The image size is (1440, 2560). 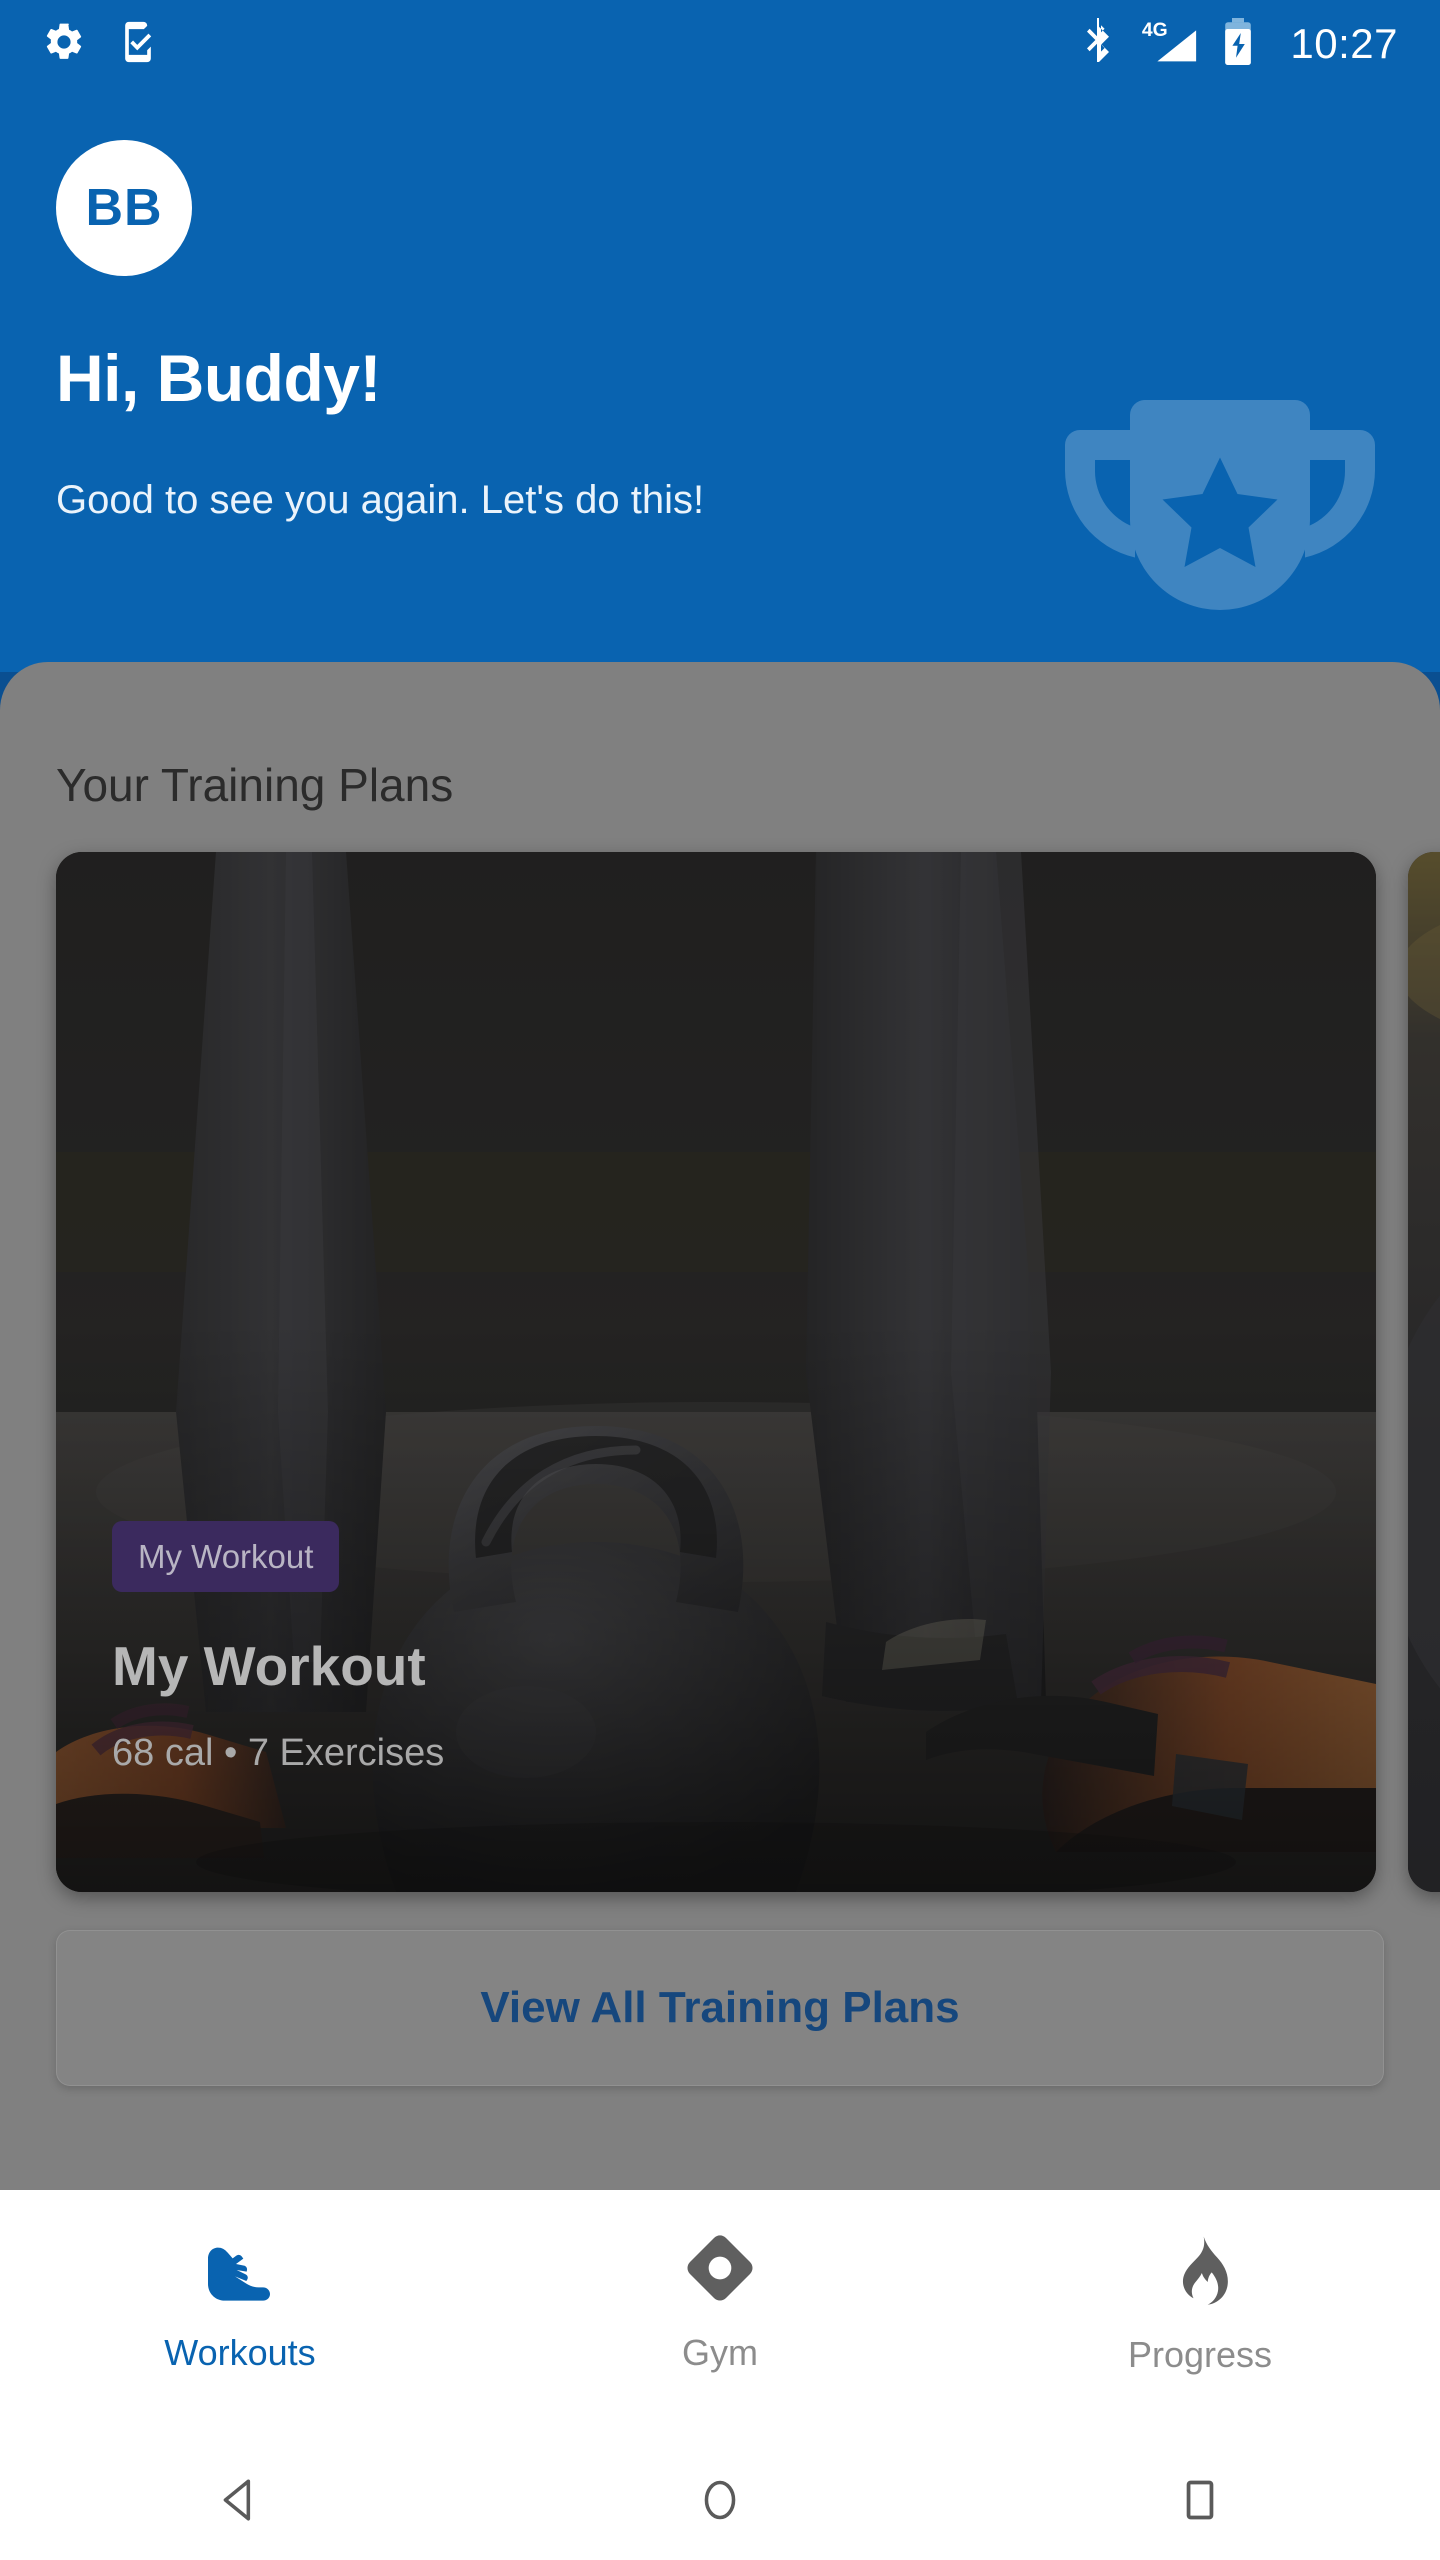 I want to click on view-all-training-plans-button: View All Training Plans, so click(x=720, y=2008).